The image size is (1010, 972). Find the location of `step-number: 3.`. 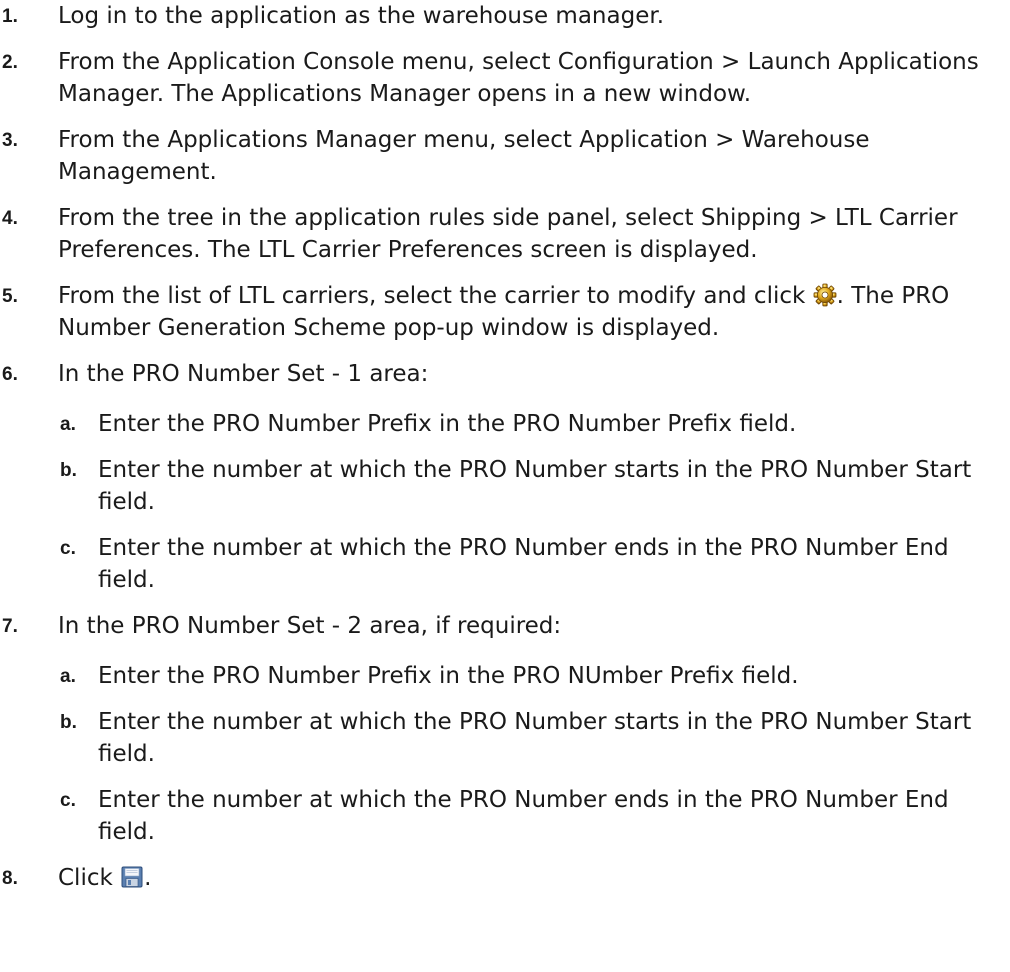

step-number: 3. is located at coordinates (10, 140).